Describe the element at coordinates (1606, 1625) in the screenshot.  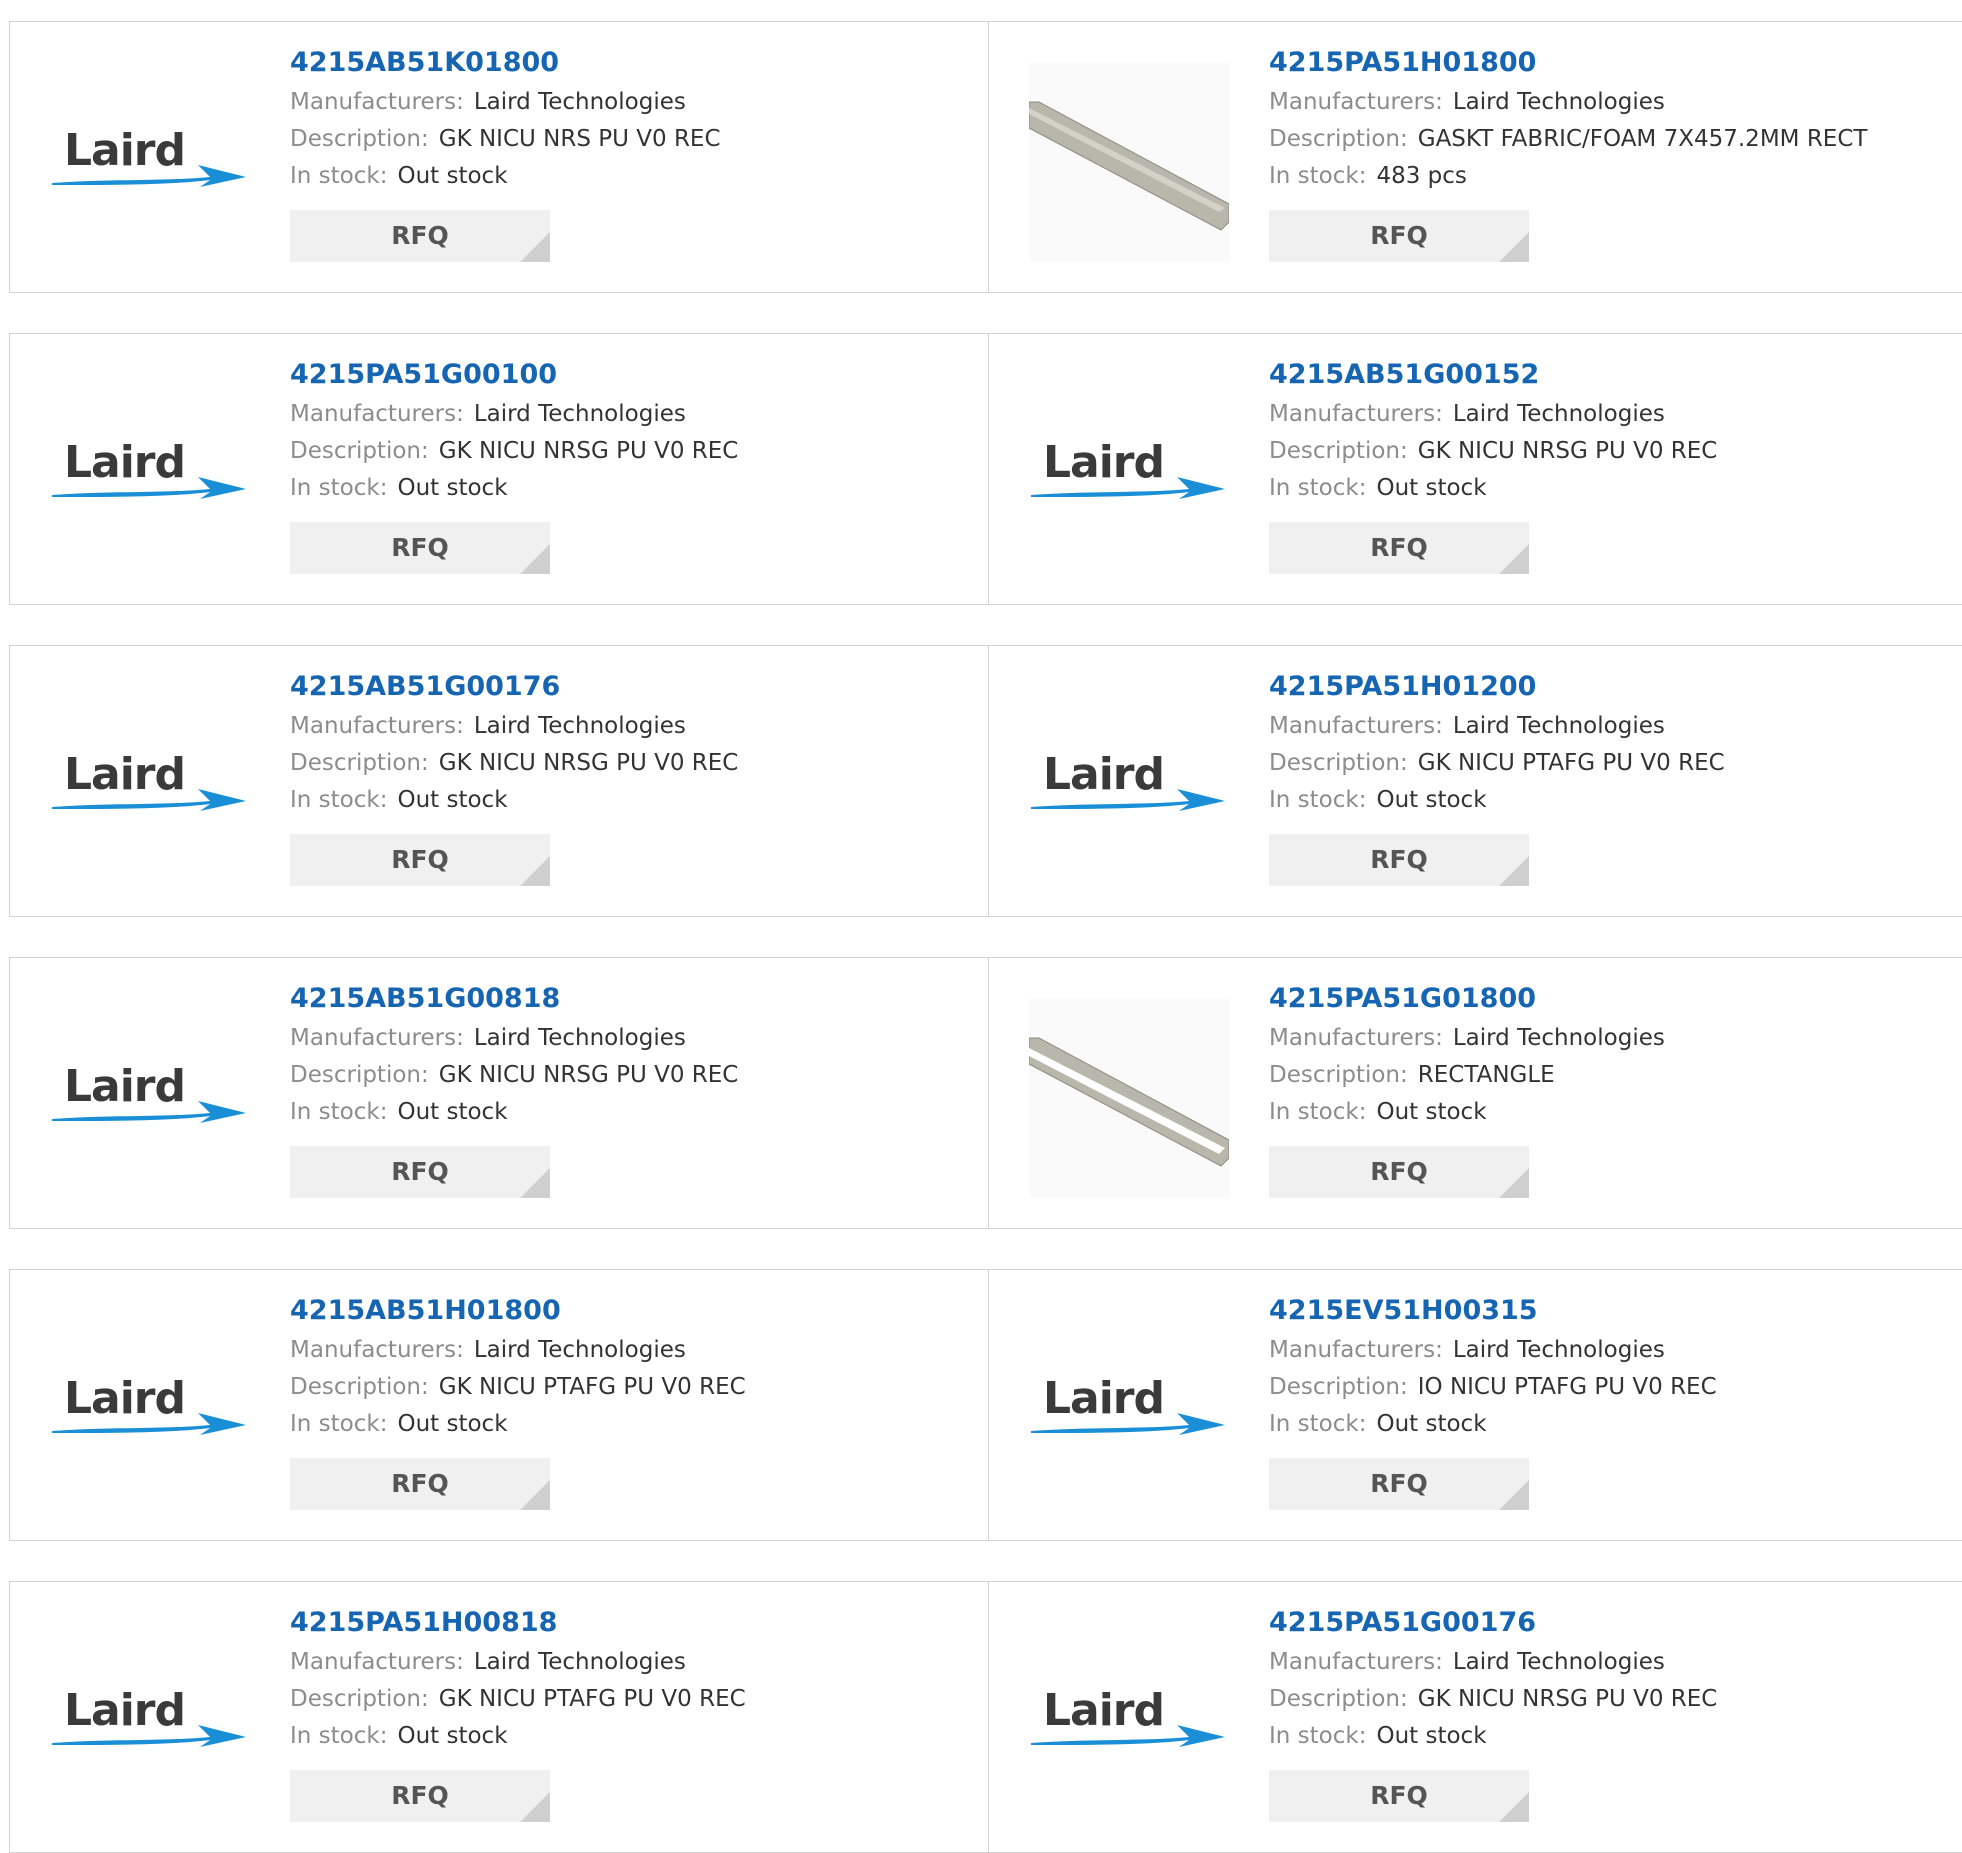
I see `part-number-link: 4215PA51G00176` at that location.